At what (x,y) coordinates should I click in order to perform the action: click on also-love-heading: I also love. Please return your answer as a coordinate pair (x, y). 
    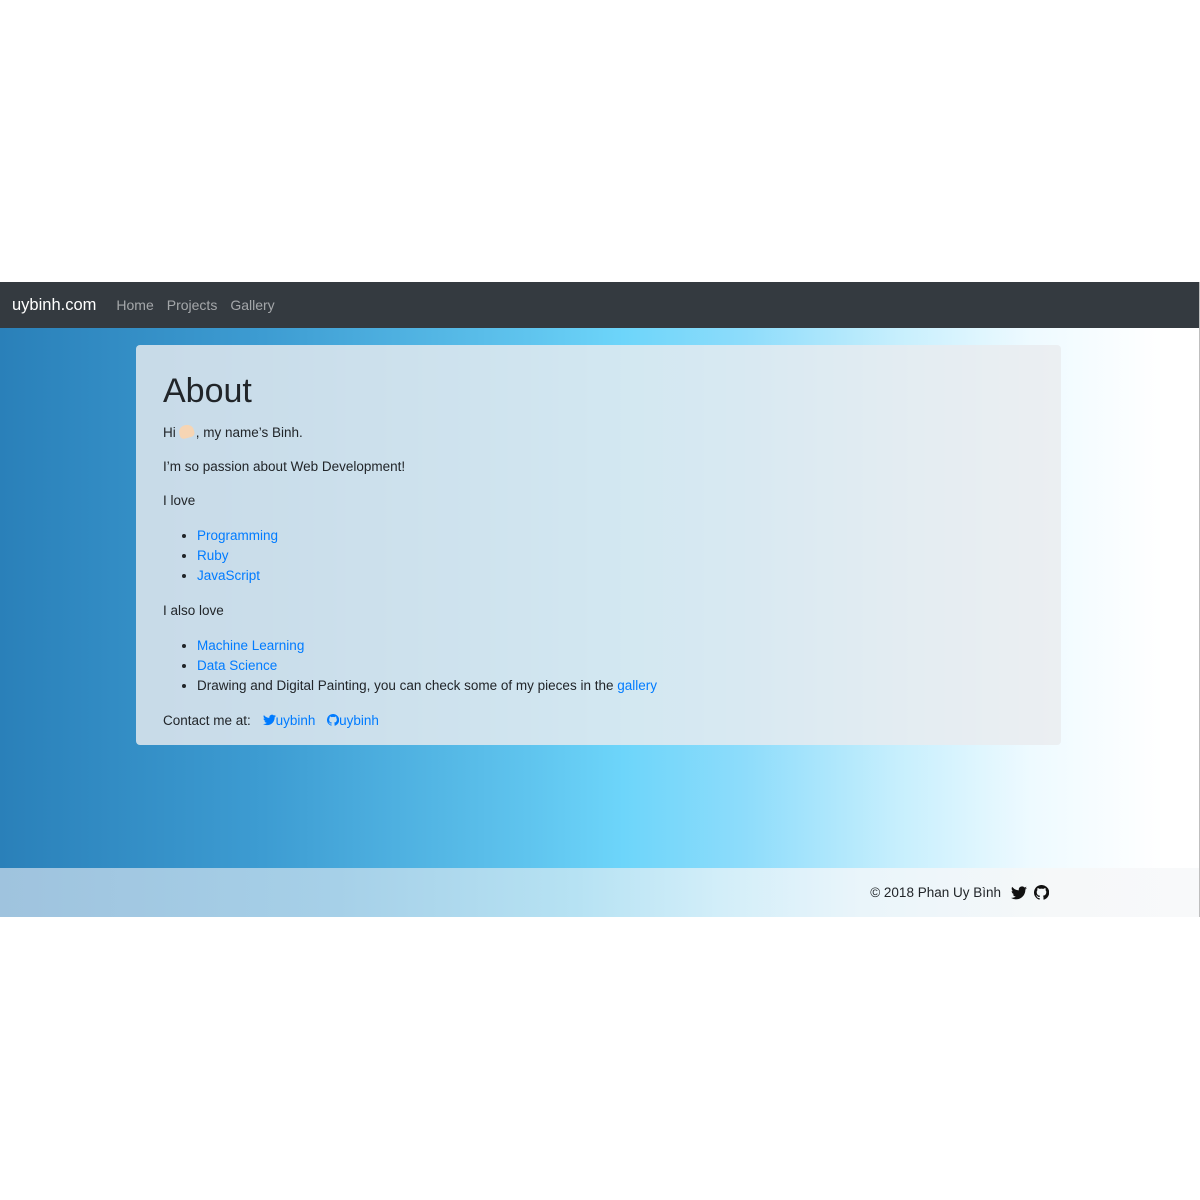
    Looking at the image, I should click on (193, 610).